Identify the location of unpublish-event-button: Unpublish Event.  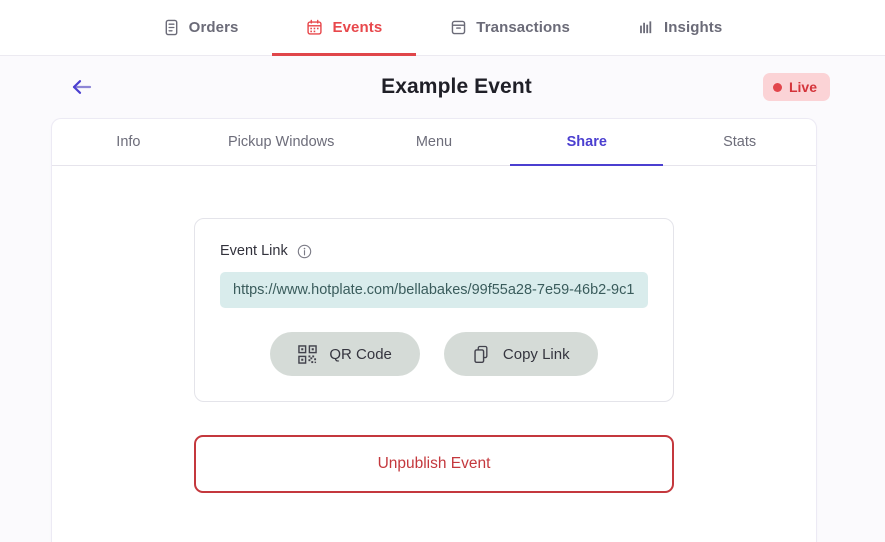
(434, 464).